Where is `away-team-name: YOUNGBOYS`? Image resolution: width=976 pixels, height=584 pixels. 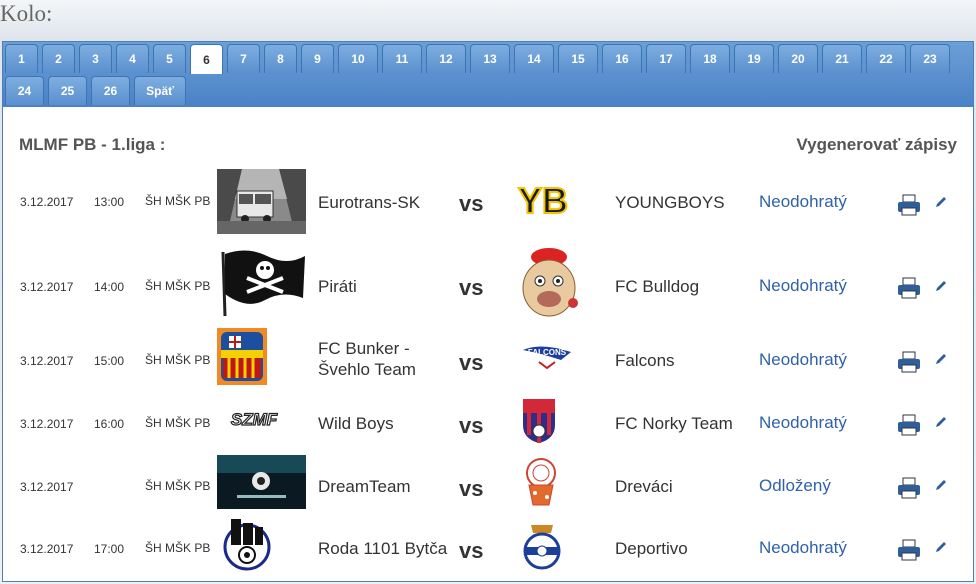 away-team-name: YOUNGBOYS is located at coordinates (670, 202).